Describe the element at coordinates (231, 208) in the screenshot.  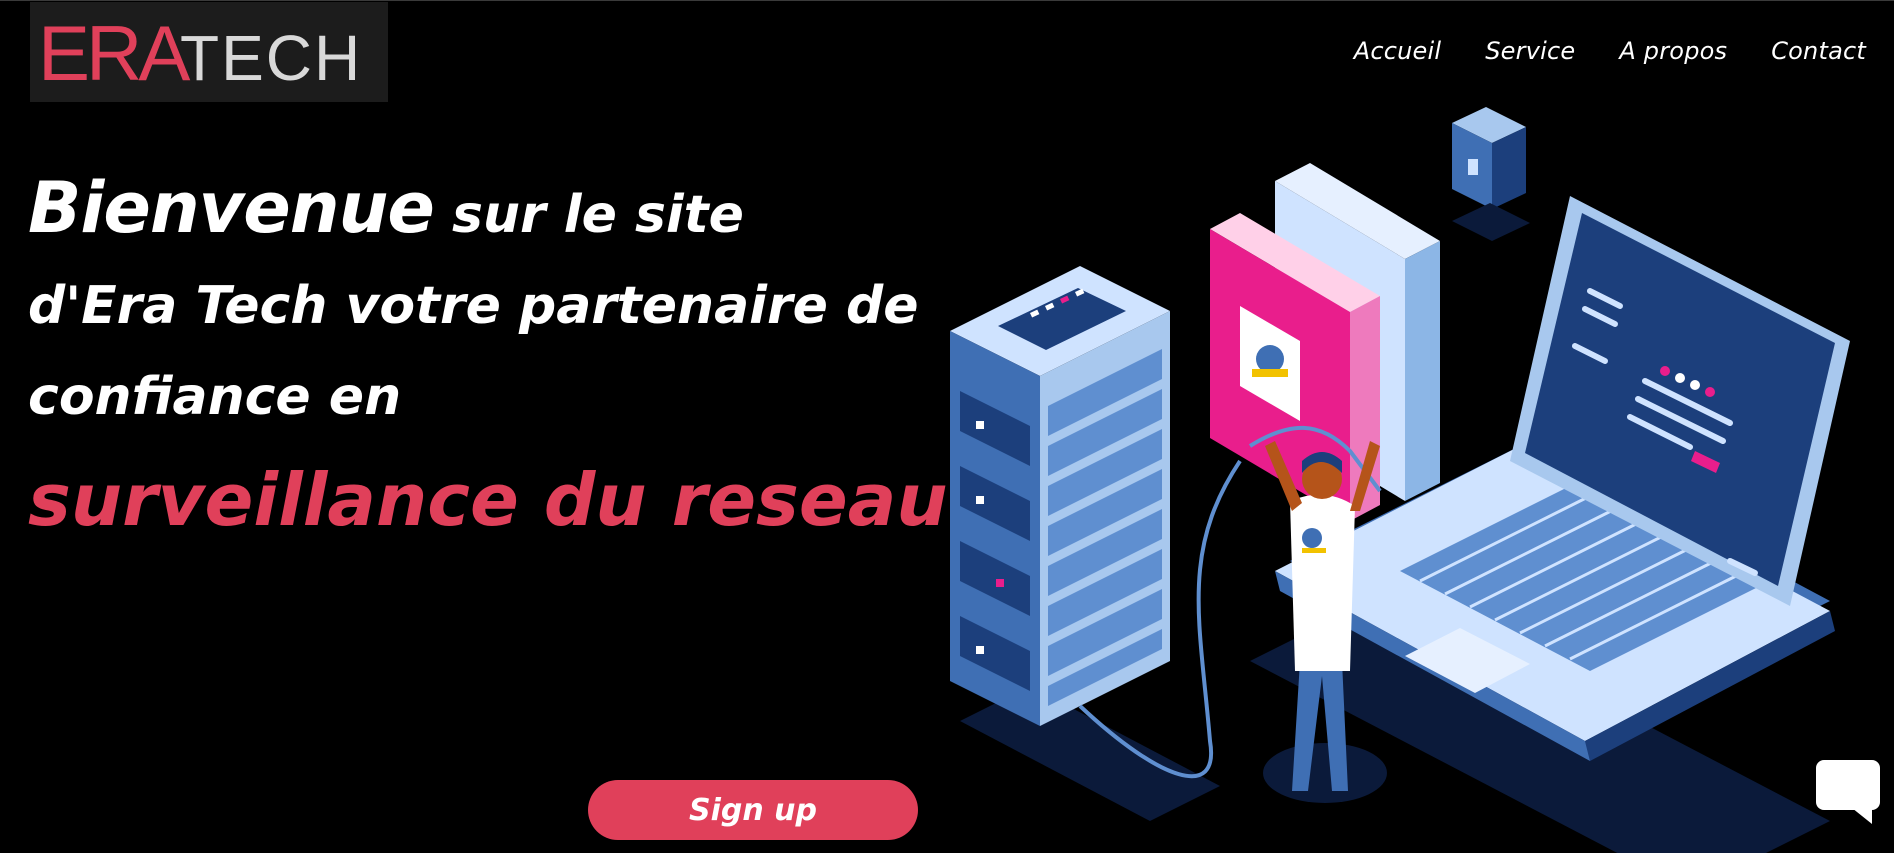
I see `hero-welcome-word: Bienvenue` at that location.